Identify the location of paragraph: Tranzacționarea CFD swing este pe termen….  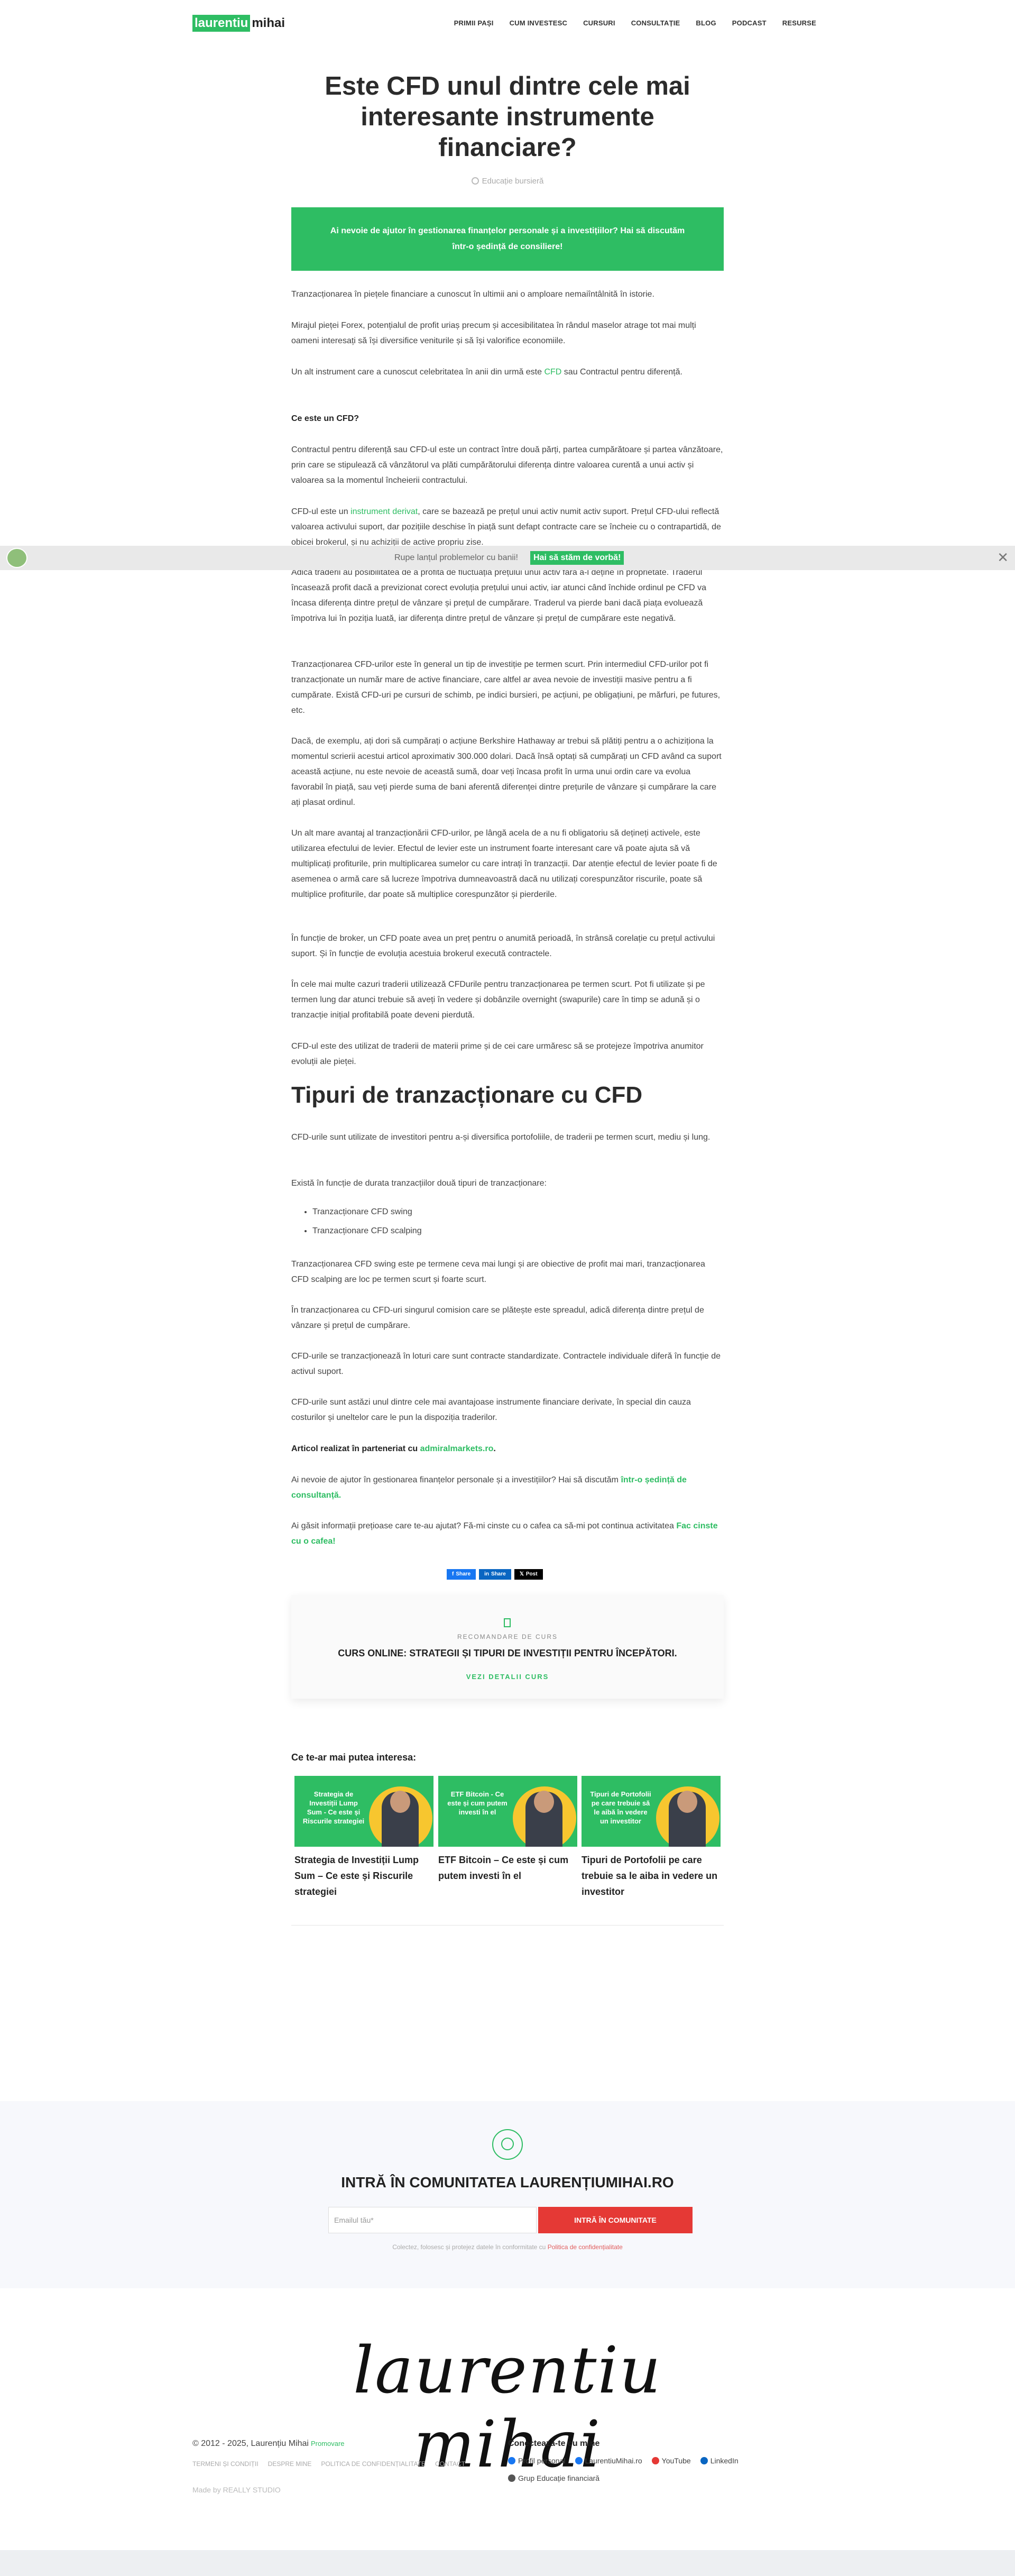
(498, 1272).